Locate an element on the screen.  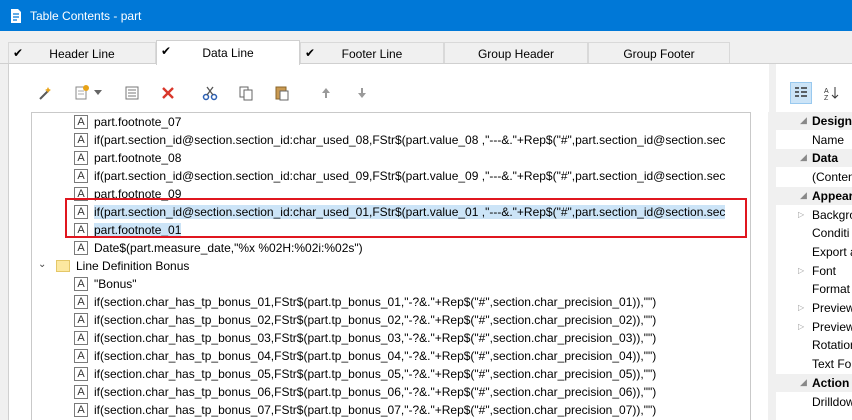
property-category-label: Data is located at coordinates (825, 158).